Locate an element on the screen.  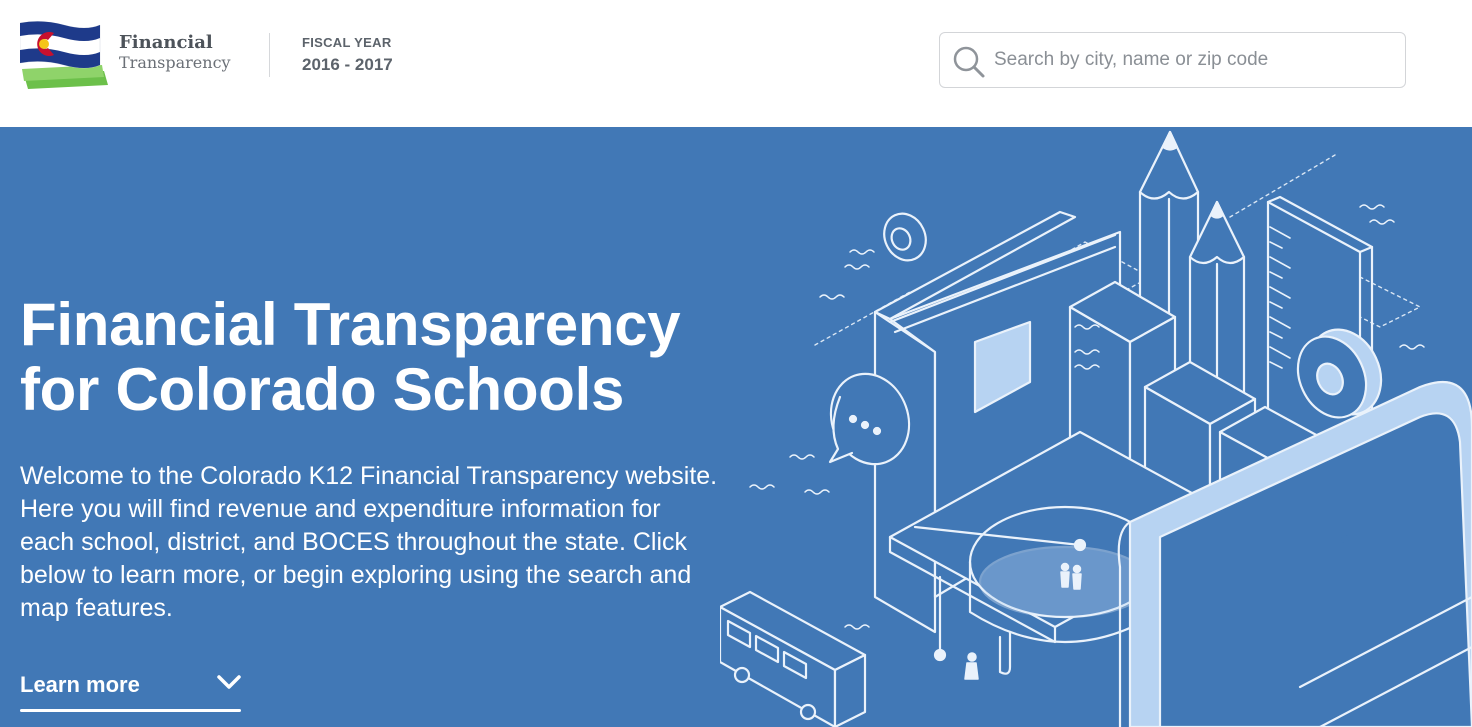
learn-more-underline is located at coordinates (130, 710).